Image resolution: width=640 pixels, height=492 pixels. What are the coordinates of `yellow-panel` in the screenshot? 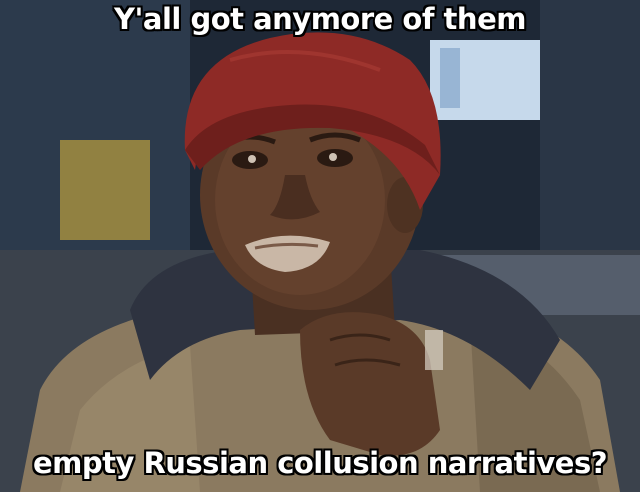 It's located at (105, 190).